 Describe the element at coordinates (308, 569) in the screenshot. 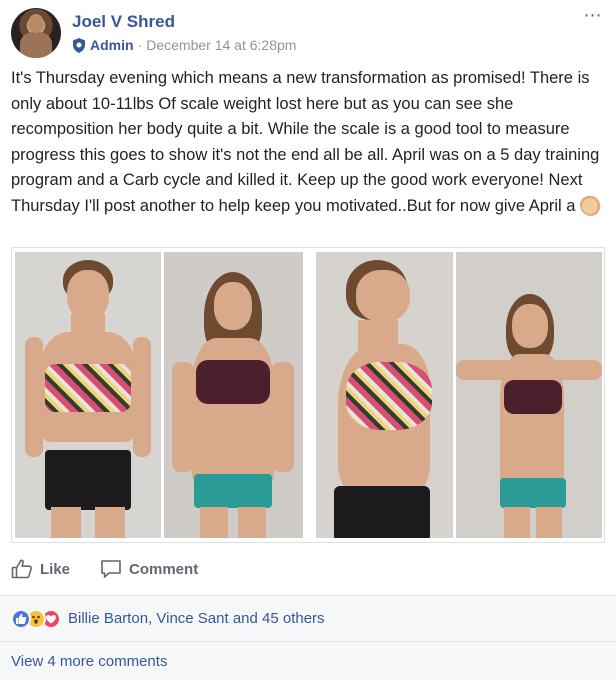

I see `post-actions: Like Comment` at that location.